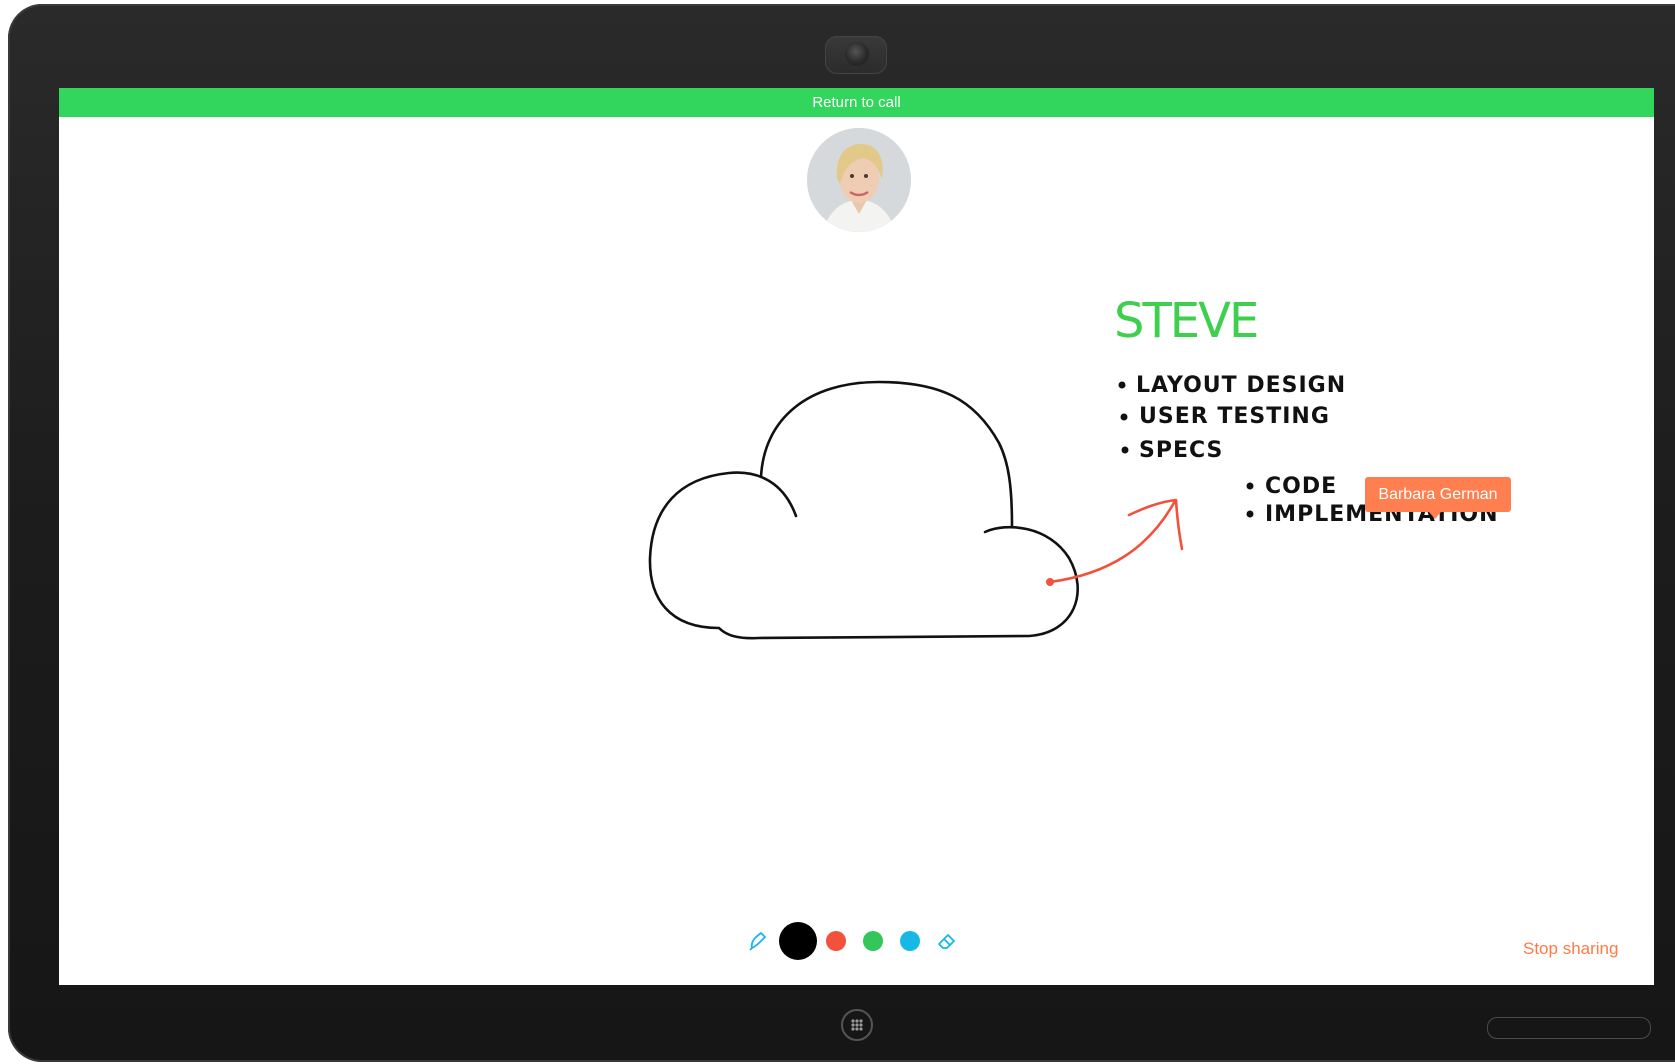  I want to click on arrow-start-dot, so click(1050, 582).